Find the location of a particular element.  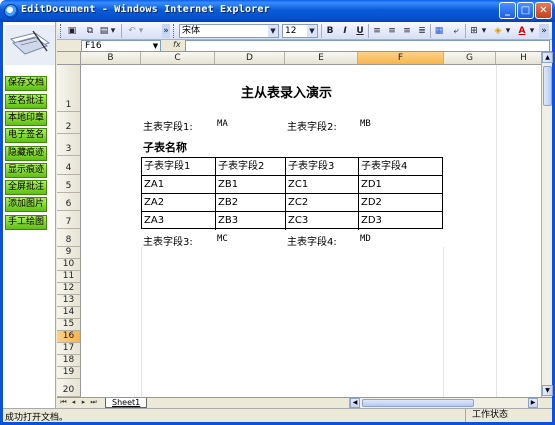

row-header-20: 20 is located at coordinates (69, 388).